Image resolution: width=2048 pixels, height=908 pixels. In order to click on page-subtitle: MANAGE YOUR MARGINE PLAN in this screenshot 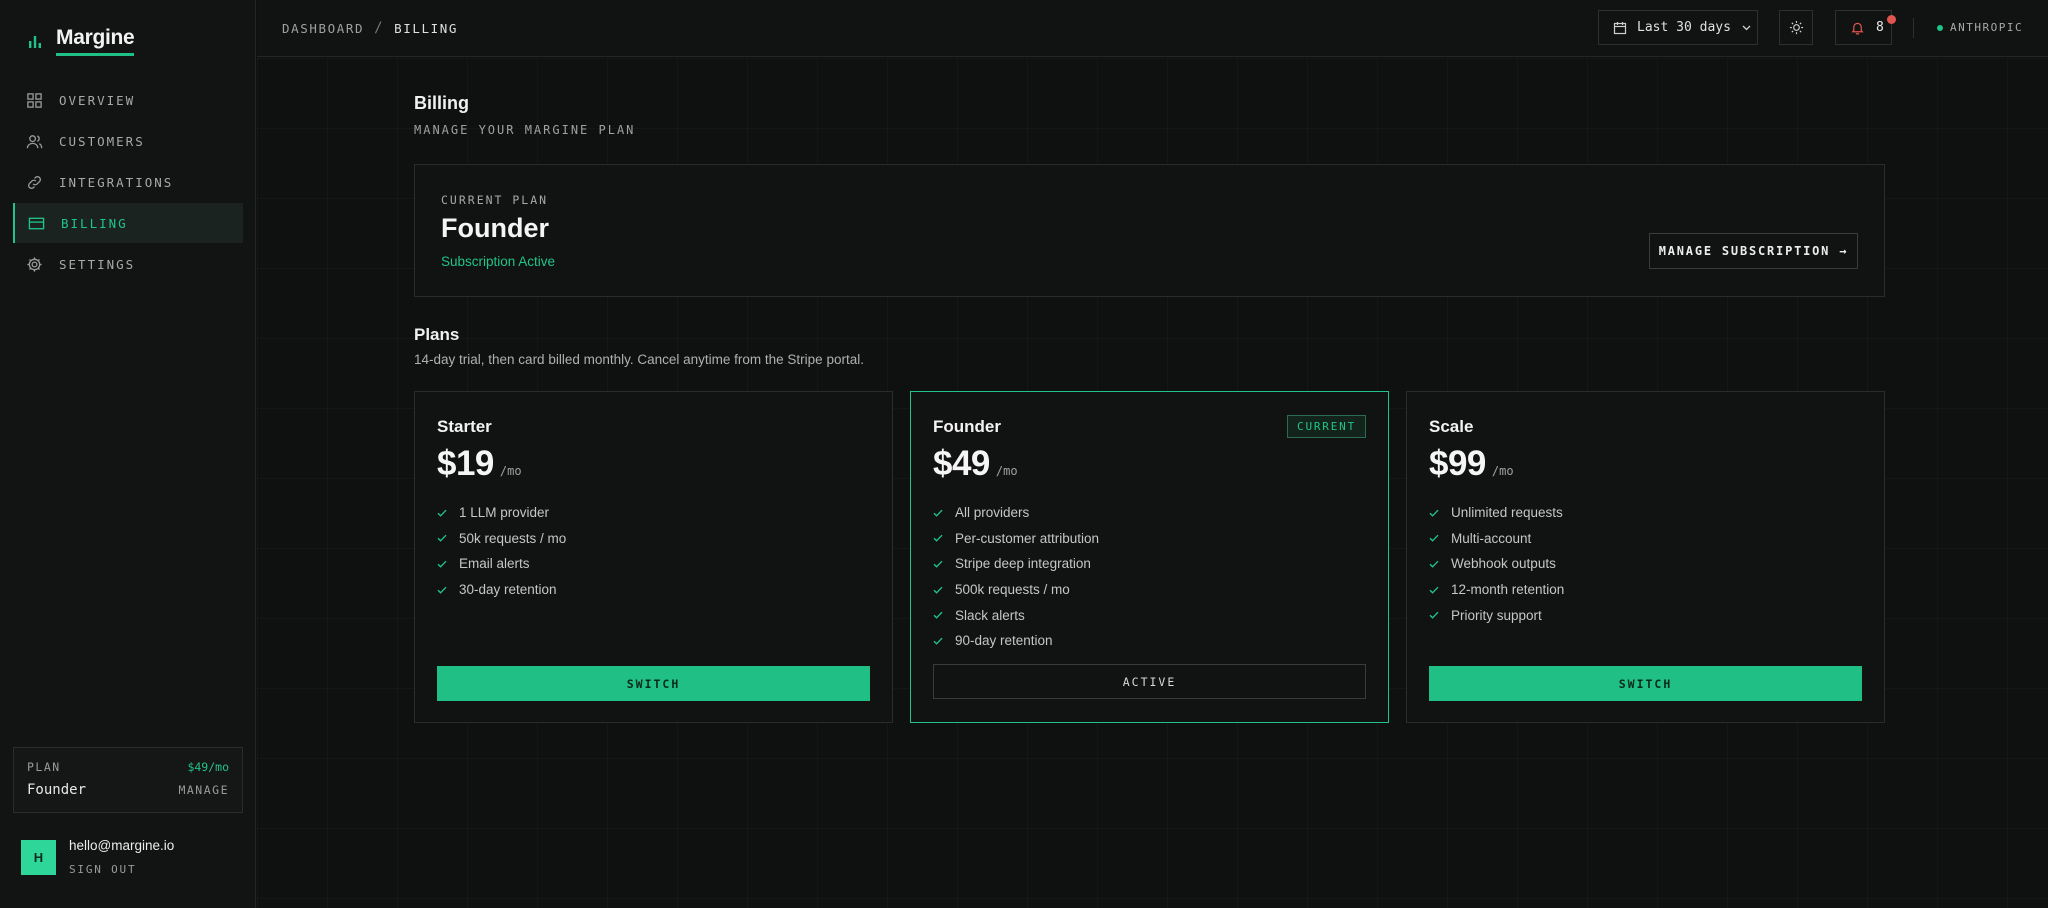, I will do `click(525, 130)`.